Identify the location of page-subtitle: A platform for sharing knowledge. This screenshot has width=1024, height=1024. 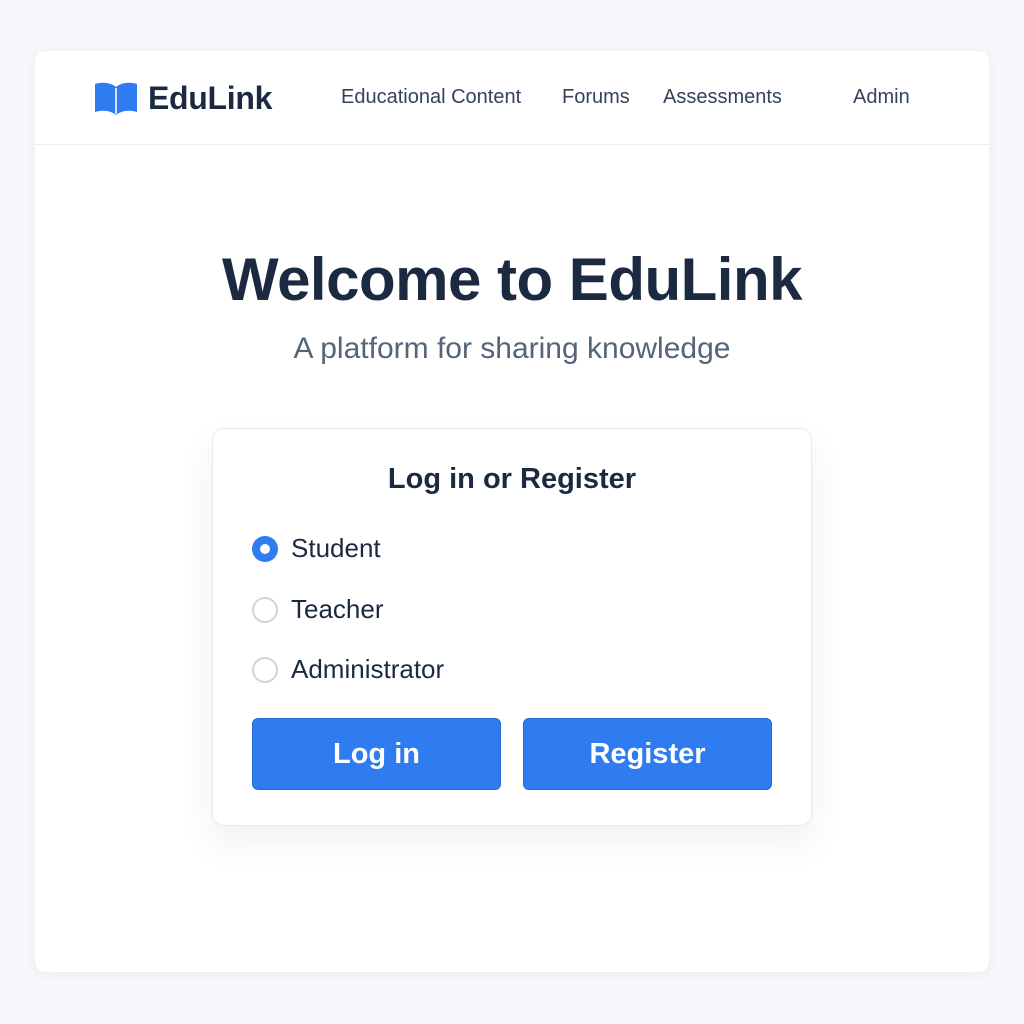
(512, 348).